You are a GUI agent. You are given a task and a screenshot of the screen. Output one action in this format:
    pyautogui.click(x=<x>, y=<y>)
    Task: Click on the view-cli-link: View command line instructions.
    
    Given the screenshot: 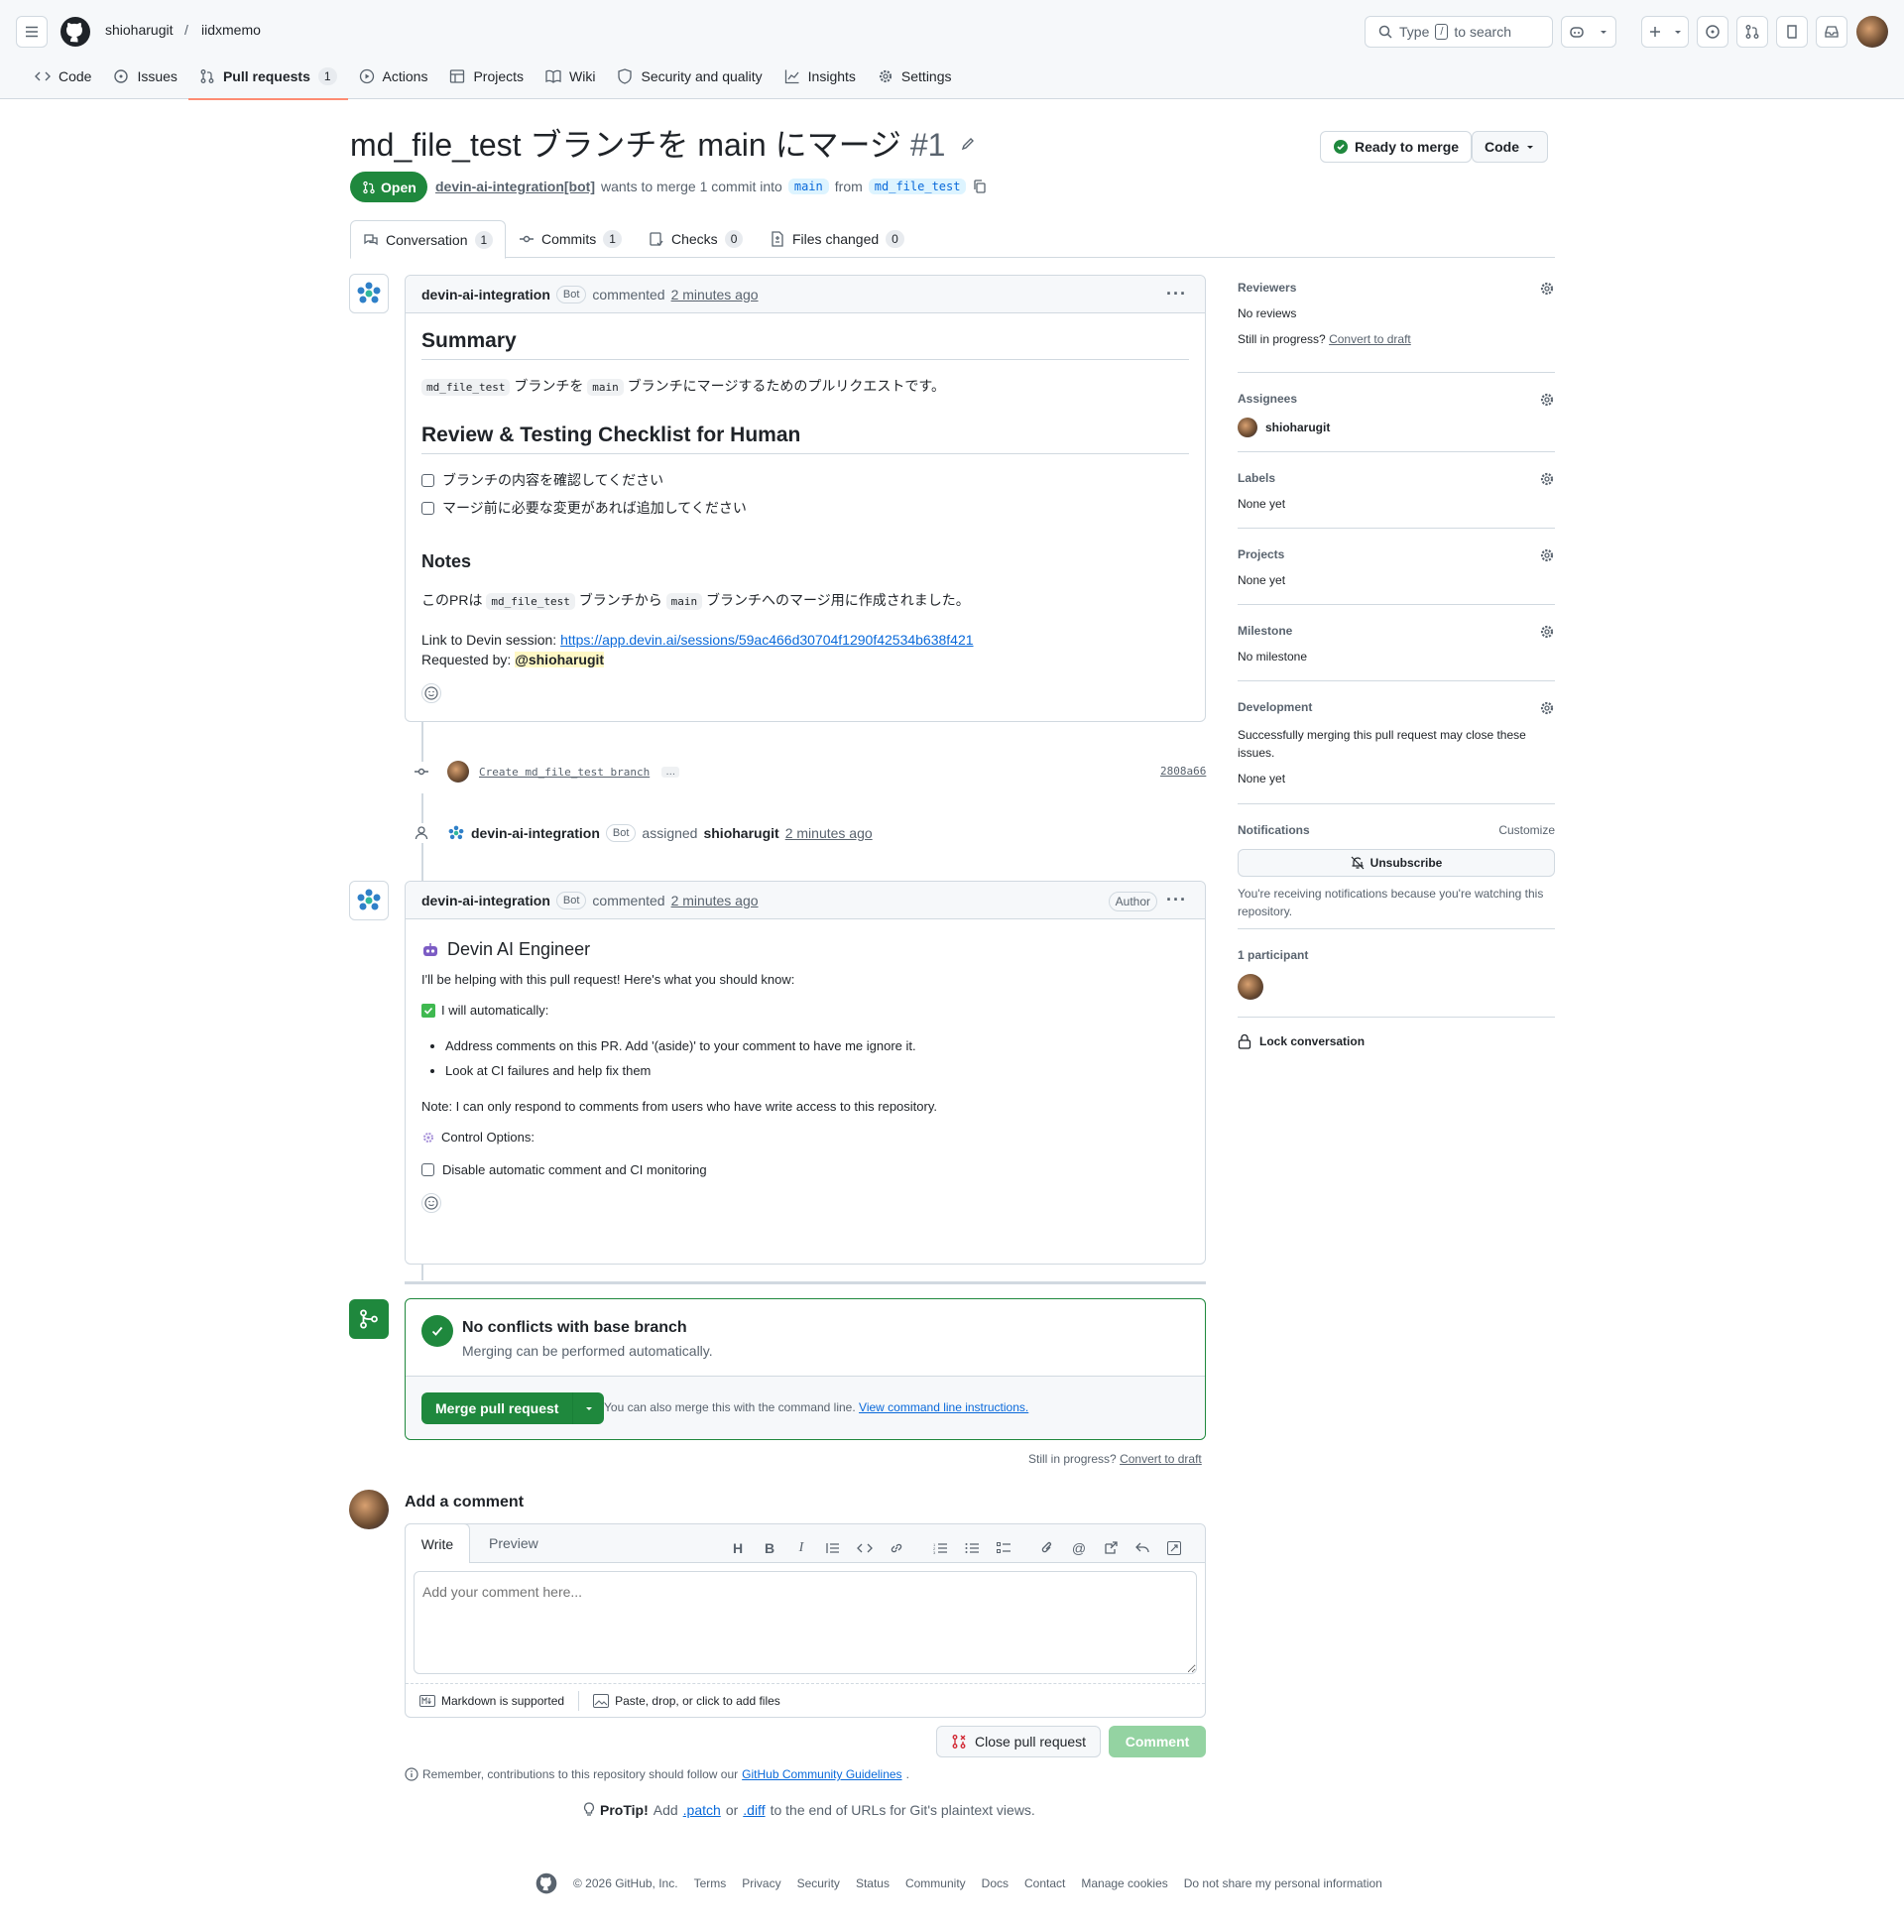 What is the action you would take?
    pyautogui.click(x=943, y=1407)
    